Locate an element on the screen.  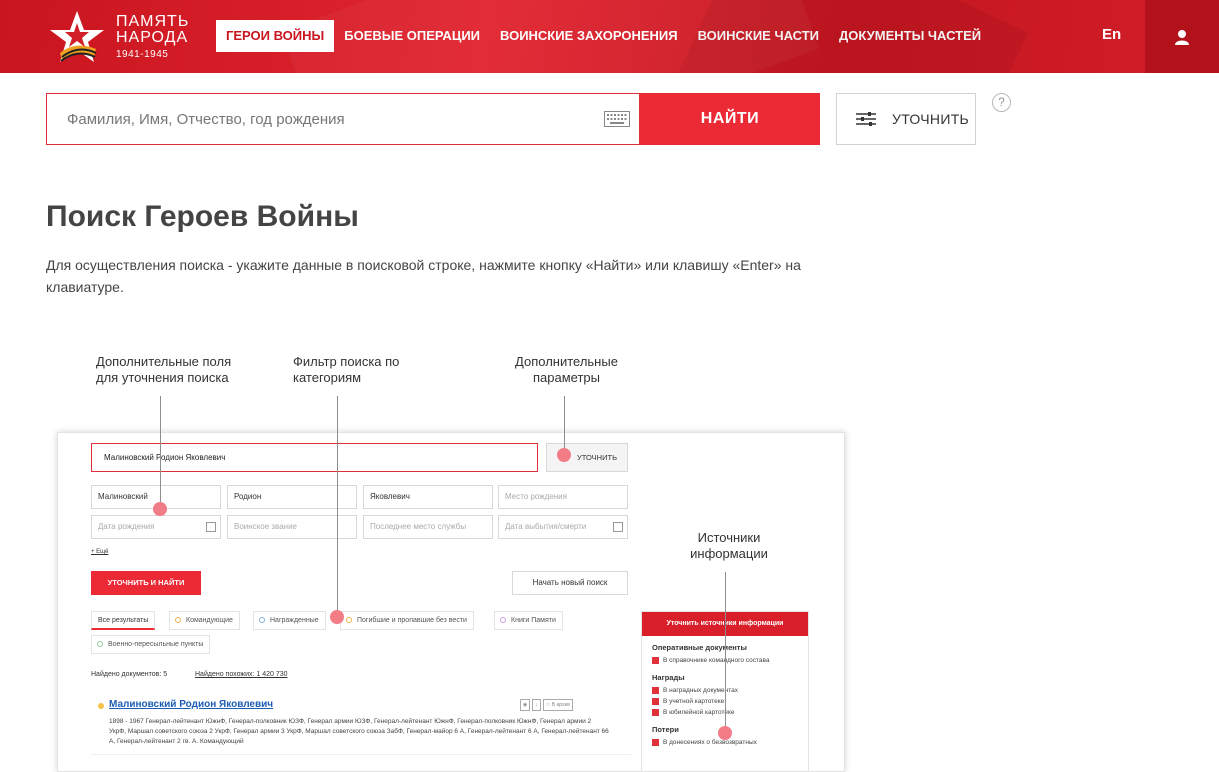
nav-item-heroes: ГЕРОИ ВОЙНЫ is located at coordinates (275, 36).